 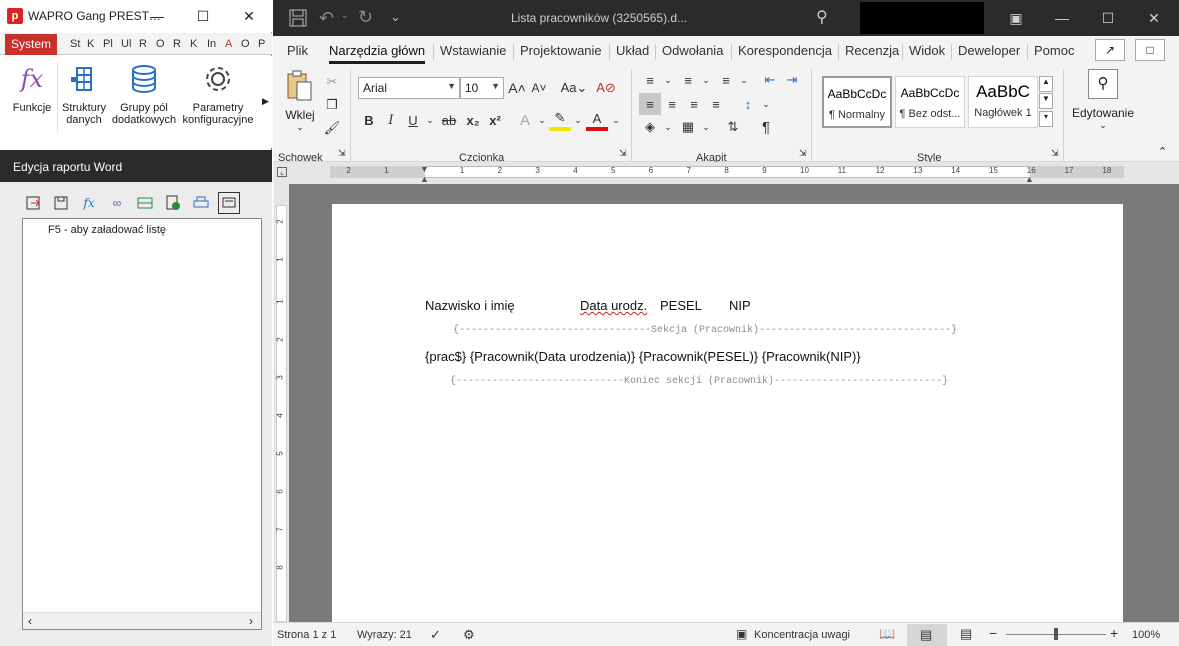 I want to click on sort-icon: ⇅, so click(x=733, y=127).